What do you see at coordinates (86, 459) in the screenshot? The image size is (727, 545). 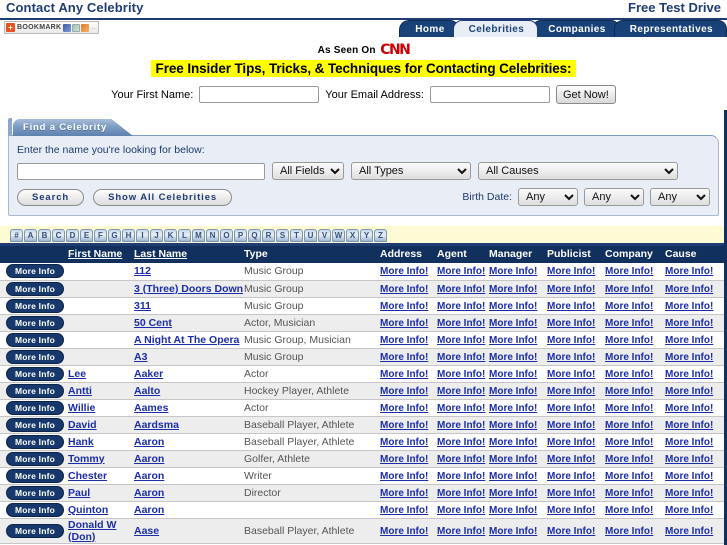 I see `first-name-link: Tommy` at bounding box center [86, 459].